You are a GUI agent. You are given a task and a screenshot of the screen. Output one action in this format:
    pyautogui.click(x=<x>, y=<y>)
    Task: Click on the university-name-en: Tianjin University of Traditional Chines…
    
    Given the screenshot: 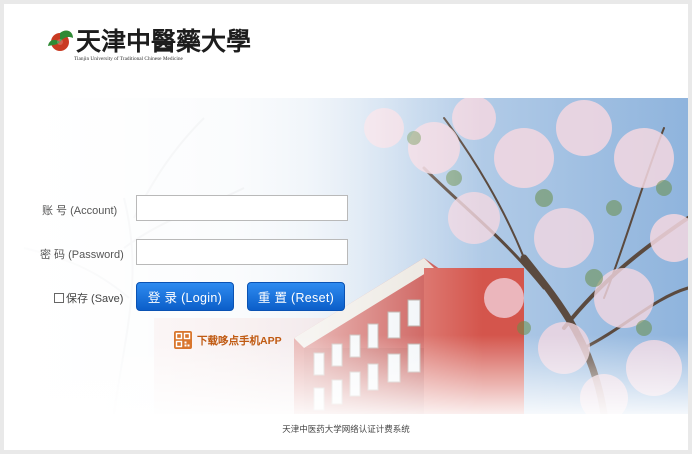 What is the action you would take?
    pyautogui.click(x=128, y=59)
    